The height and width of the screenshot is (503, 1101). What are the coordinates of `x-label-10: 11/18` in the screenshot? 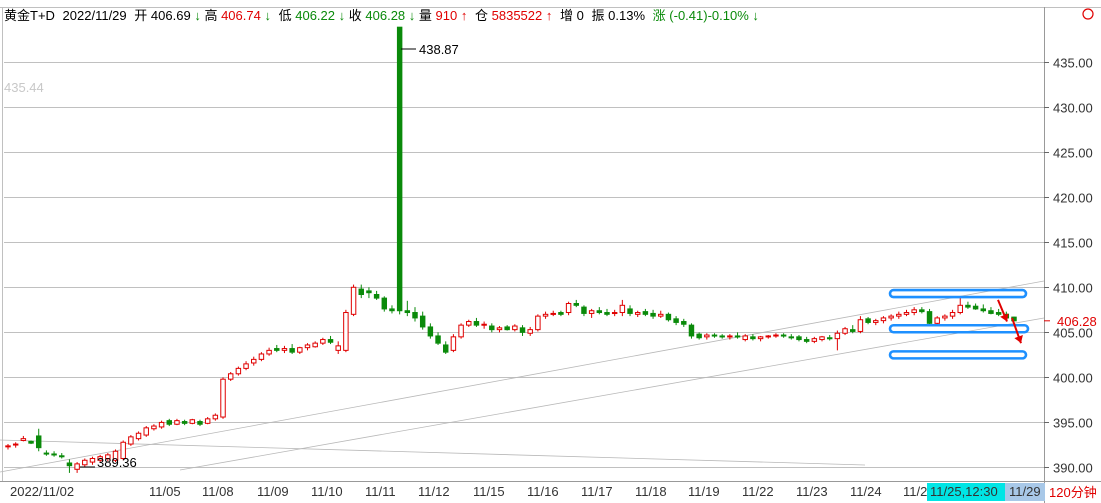 It's located at (651, 491).